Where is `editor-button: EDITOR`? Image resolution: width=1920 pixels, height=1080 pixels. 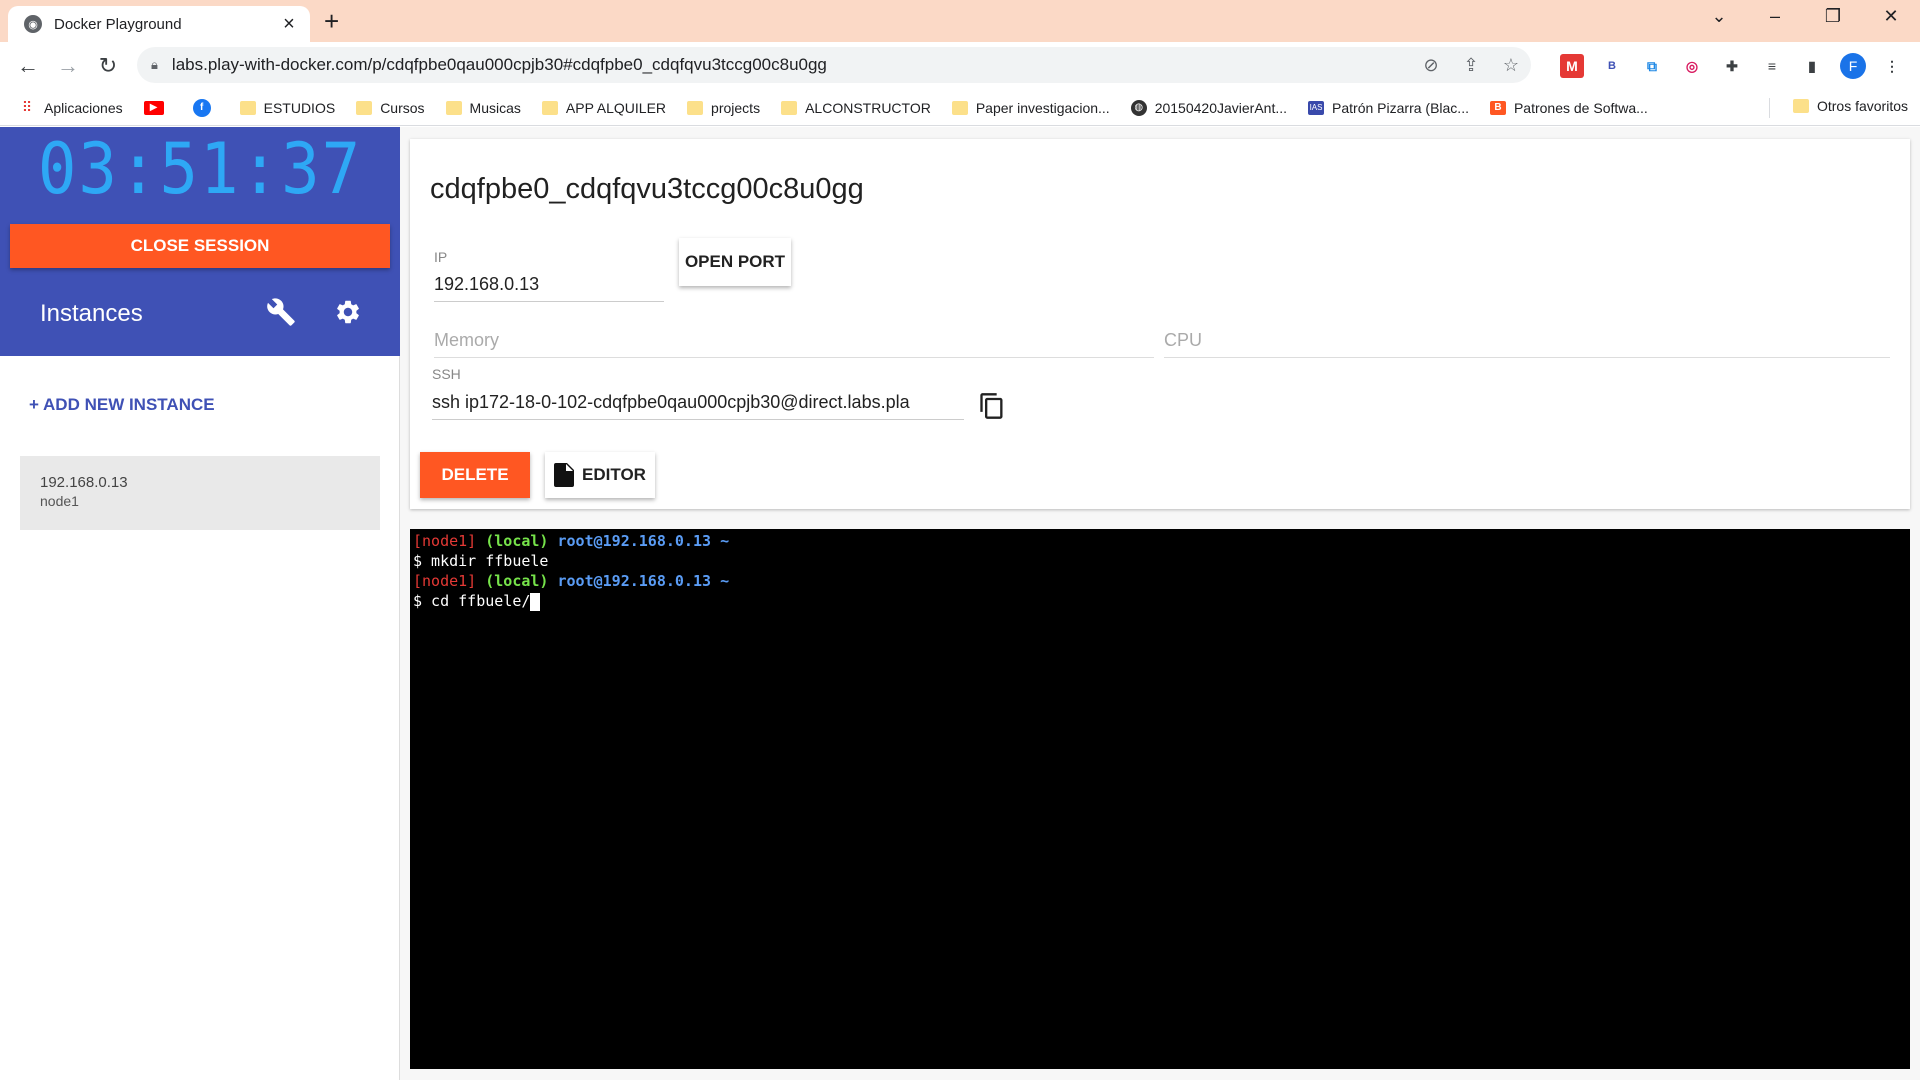
editor-button: EDITOR is located at coordinates (600, 475).